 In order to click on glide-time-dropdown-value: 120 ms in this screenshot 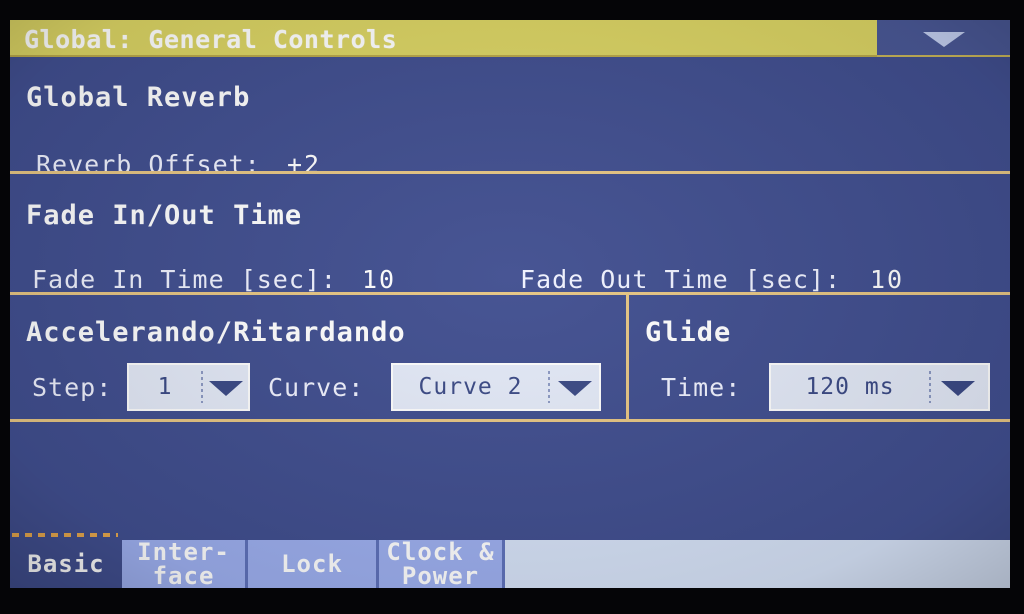, I will do `click(850, 387)`.